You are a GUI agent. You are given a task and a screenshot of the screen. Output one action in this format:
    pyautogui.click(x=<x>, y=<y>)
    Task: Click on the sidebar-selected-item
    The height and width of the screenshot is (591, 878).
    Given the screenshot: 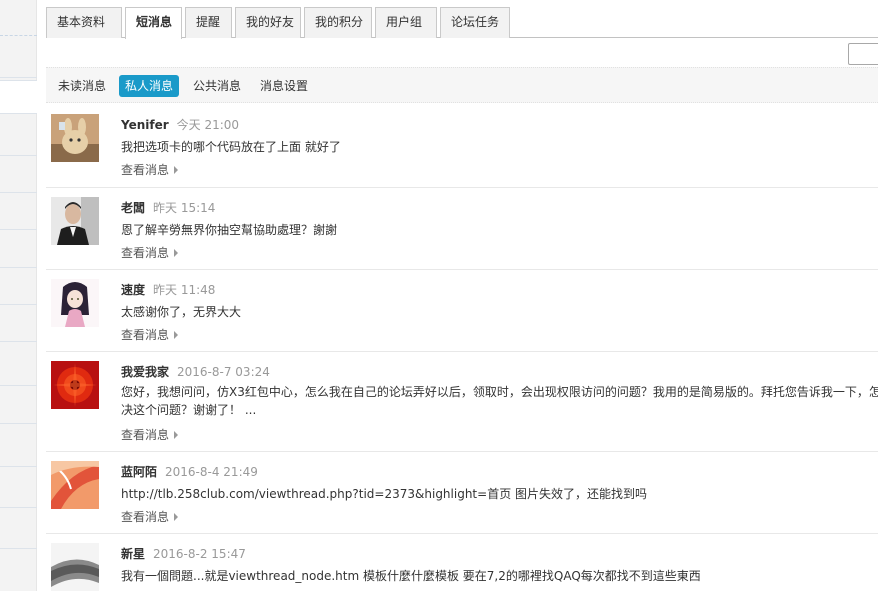 What is the action you would take?
    pyautogui.click(x=18, y=97)
    